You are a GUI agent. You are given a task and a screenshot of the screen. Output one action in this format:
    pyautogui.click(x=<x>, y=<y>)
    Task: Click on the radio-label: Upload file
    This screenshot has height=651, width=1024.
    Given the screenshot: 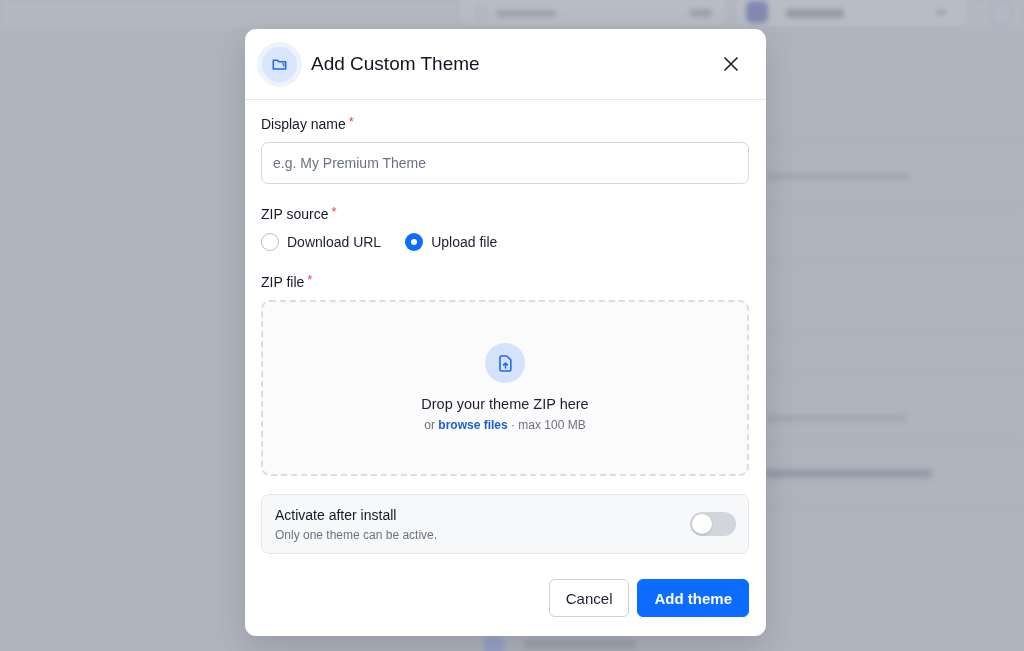 What is the action you would take?
    pyautogui.click(x=464, y=242)
    